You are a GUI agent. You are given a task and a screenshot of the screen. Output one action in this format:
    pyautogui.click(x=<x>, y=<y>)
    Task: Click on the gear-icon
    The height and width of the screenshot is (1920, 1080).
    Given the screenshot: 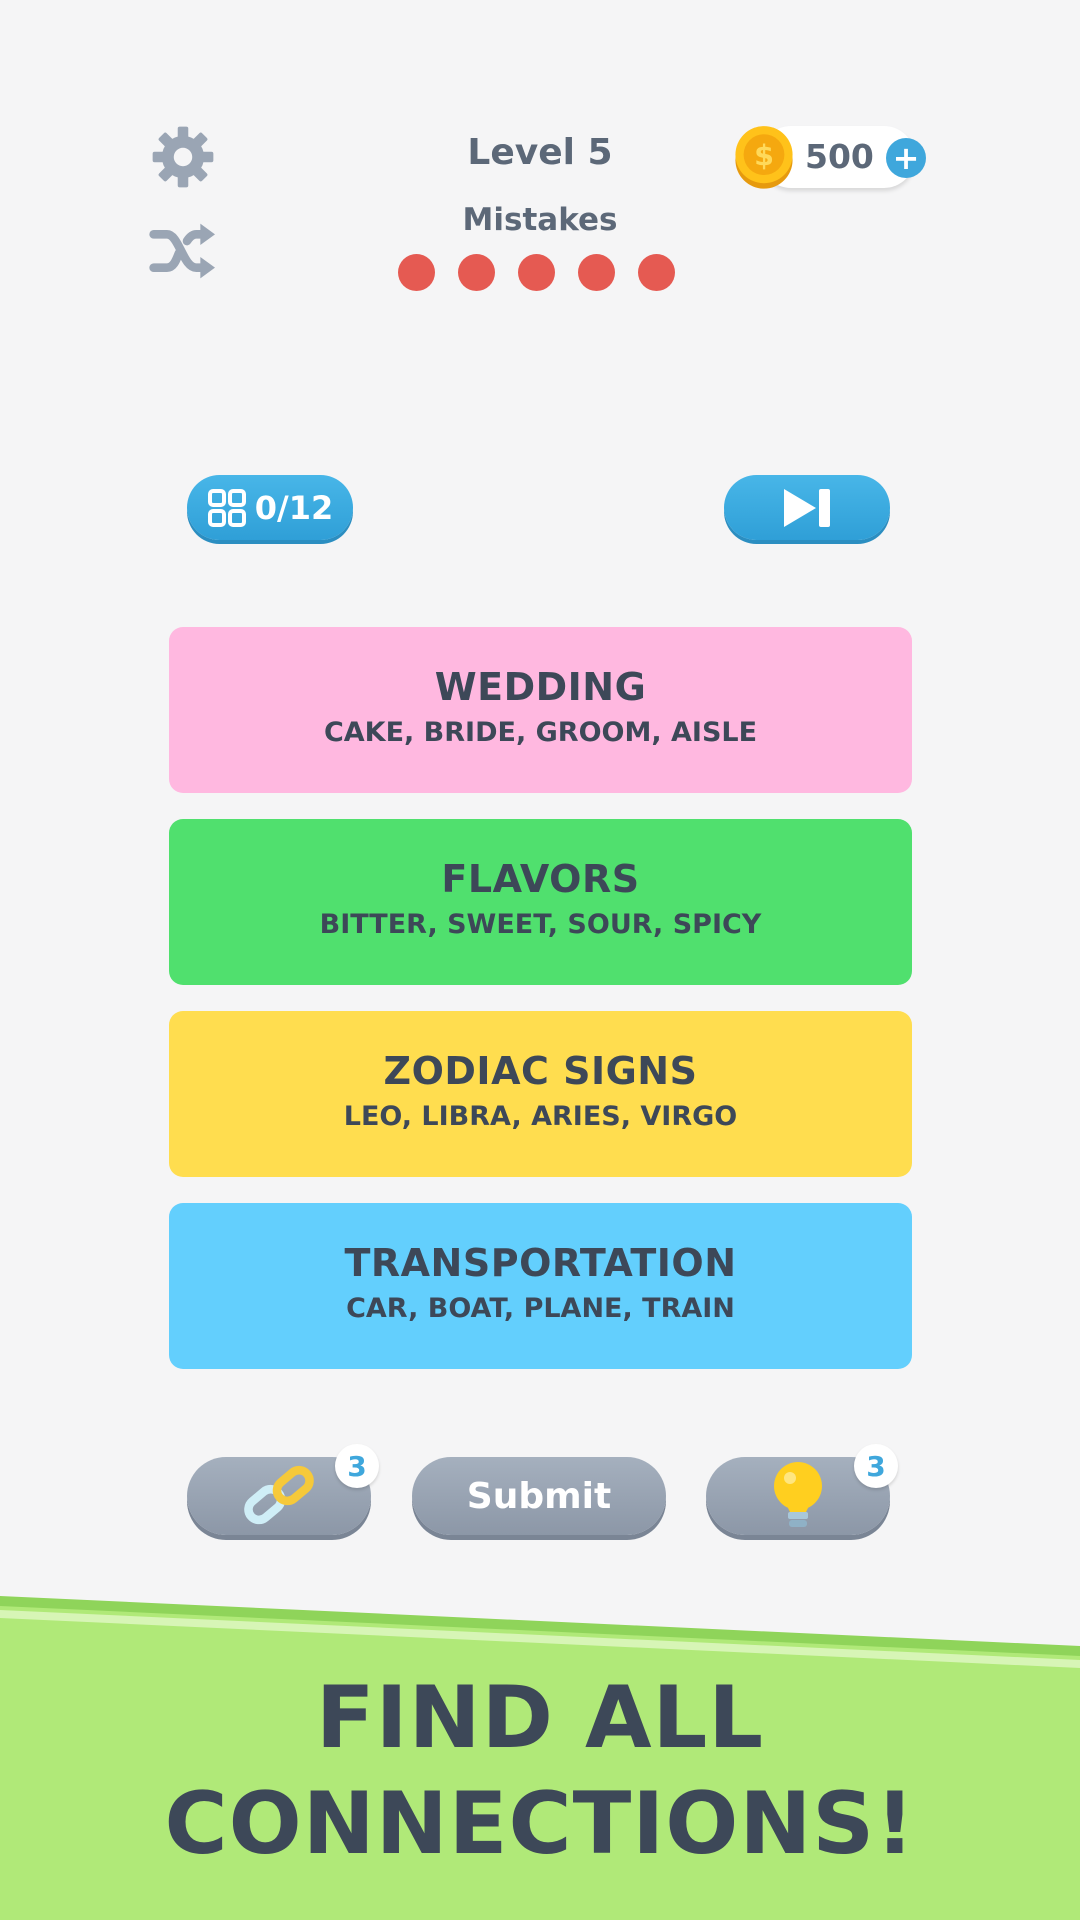 What is the action you would take?
    pyautogui.click(x=183, y=157)
    